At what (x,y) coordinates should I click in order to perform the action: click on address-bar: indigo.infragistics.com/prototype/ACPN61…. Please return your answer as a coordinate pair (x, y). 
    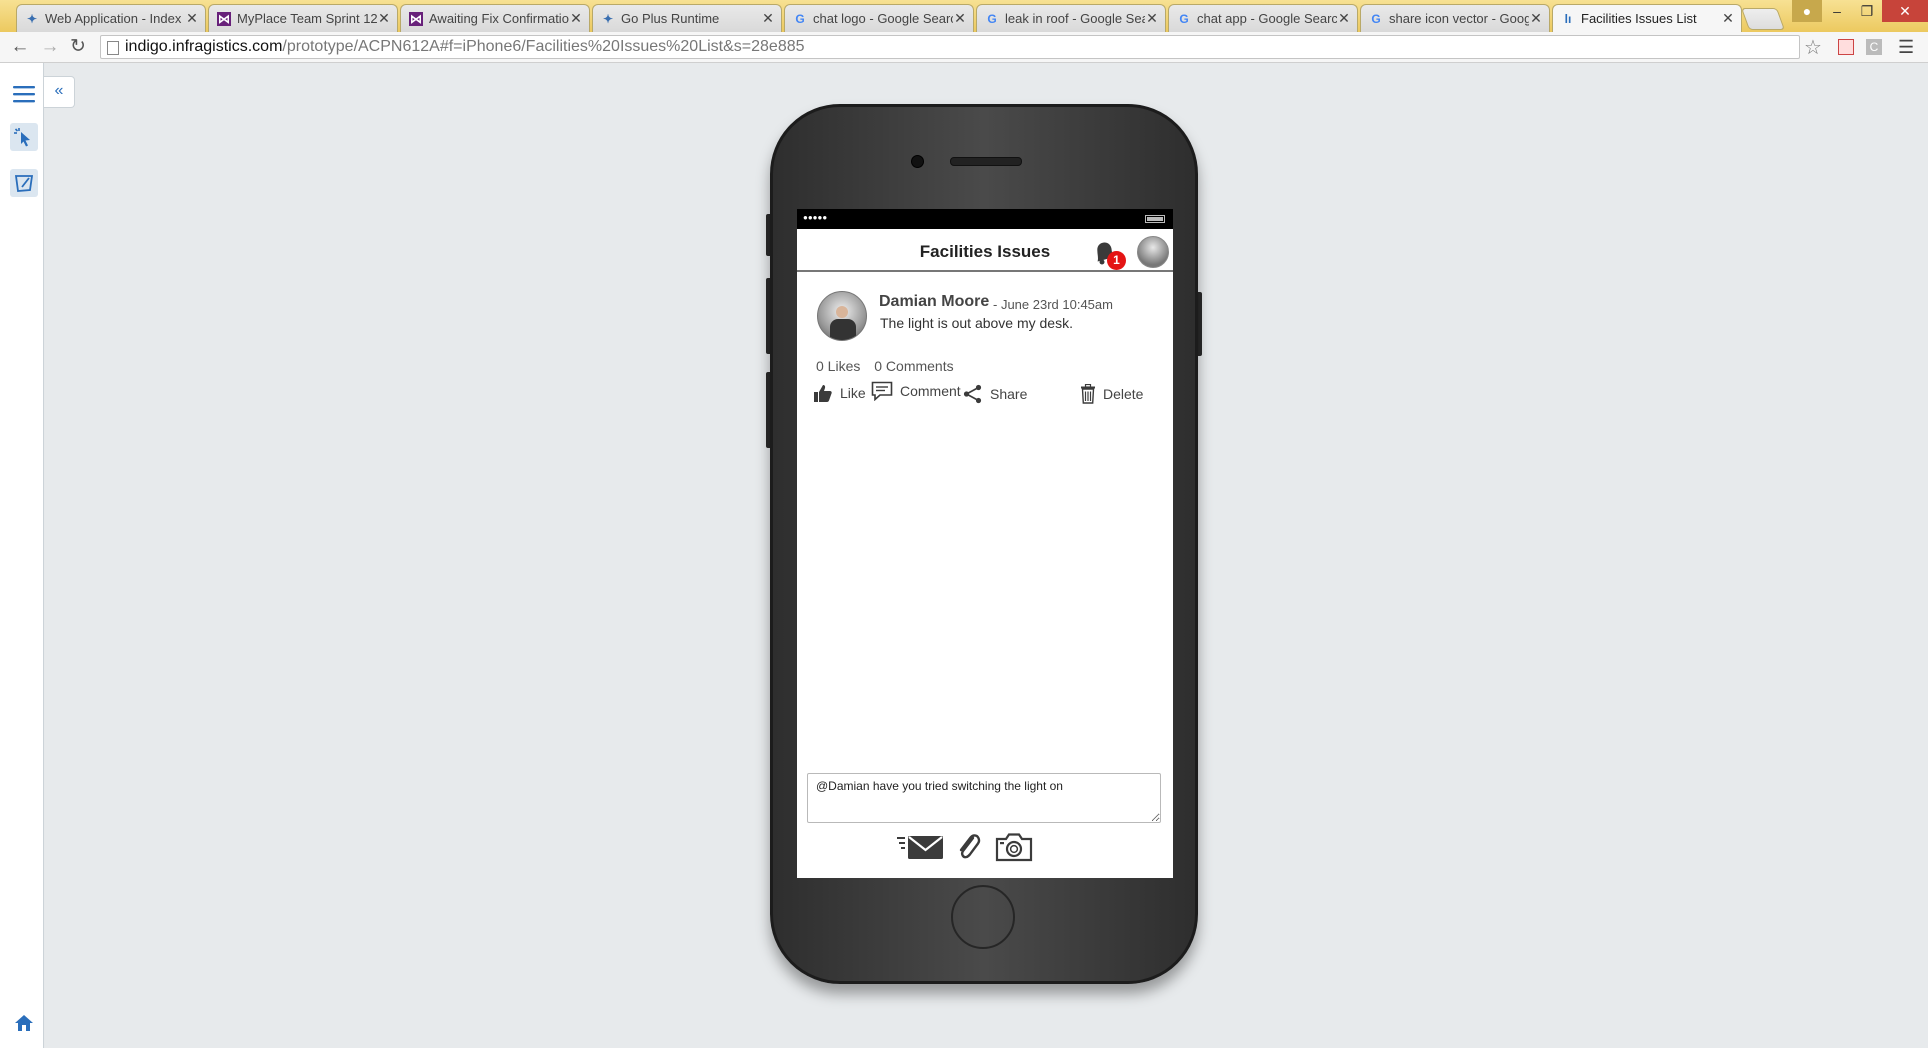
    Looking at the image, I should click on (950, 47).